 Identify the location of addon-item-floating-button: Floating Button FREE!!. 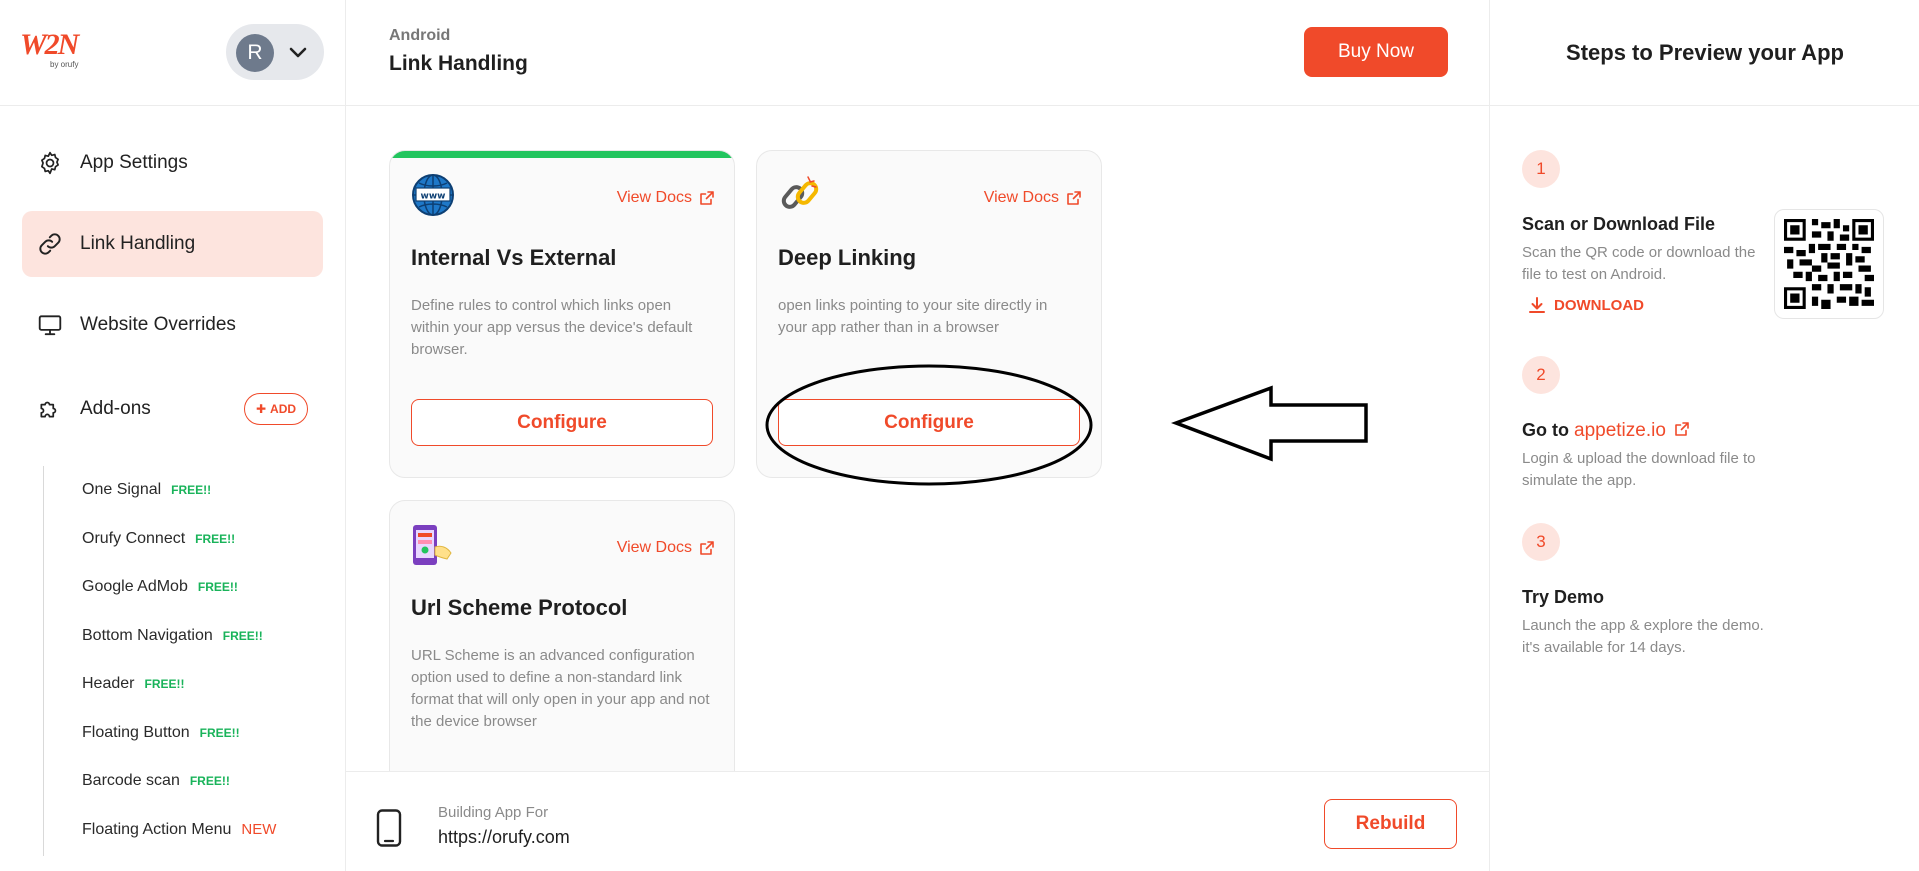
(161, 733).